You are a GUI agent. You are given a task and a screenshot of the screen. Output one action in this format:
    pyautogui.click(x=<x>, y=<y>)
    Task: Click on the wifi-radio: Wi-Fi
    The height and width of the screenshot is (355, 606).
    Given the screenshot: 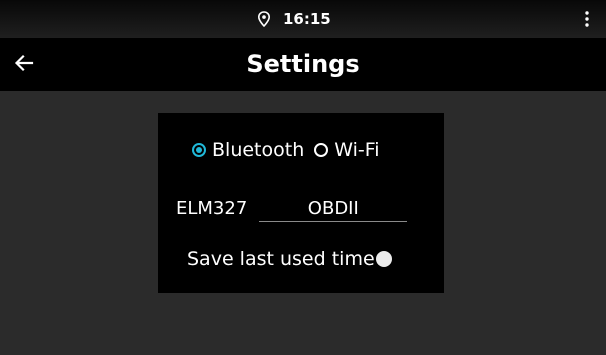 What is the action you would take?
    pyautogui.click(x=347, y=150)
    